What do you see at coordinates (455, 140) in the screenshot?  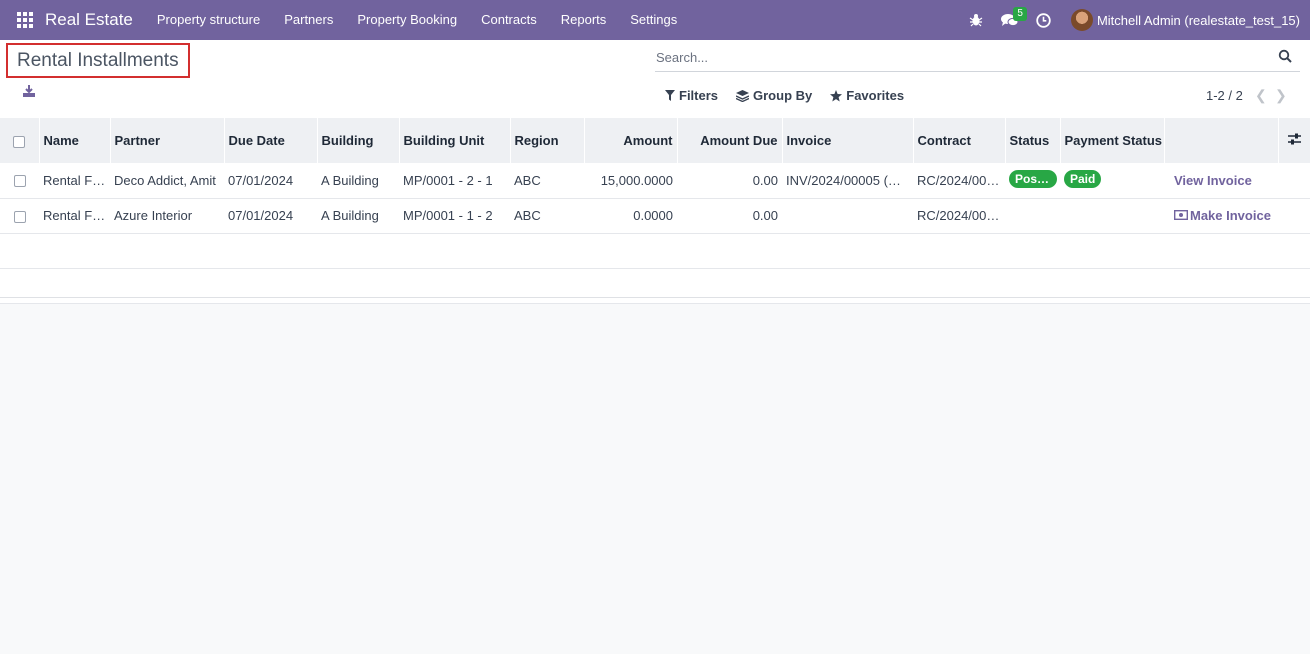 I see `col-header-building-unit: Building Unit` at bounding box center [455, 140].